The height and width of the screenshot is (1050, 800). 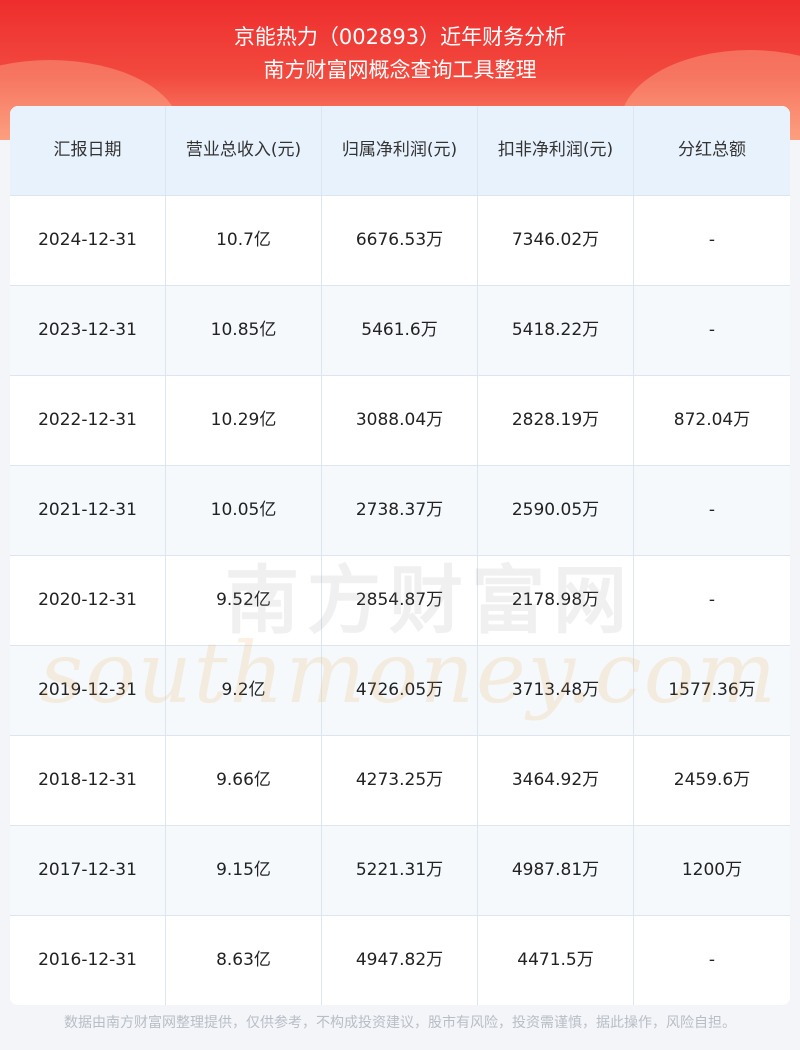 What do you see at coordinates (244, 510) in the screenshot?
I see `cell-revenue: 10.05亿` at bounding box center [244, 510].